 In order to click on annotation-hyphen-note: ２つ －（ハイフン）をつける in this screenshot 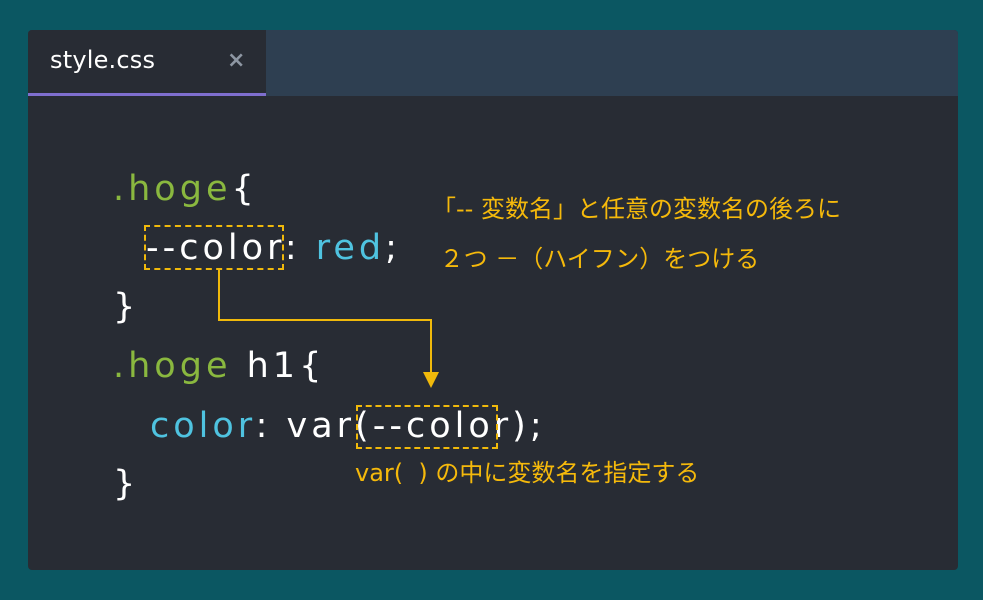, I will do `click(596, 259)`.